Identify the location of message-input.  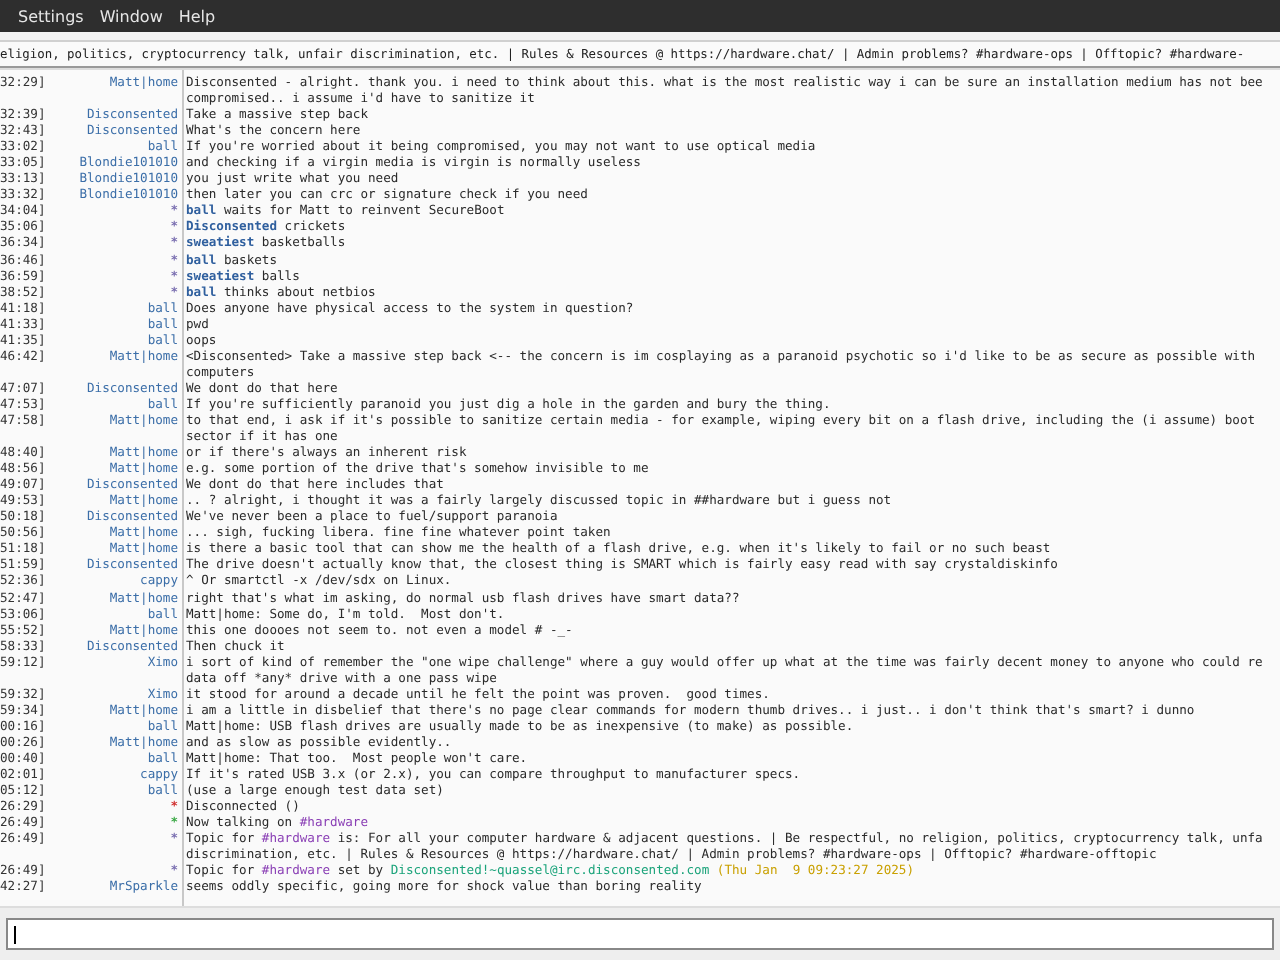
(640, 934).